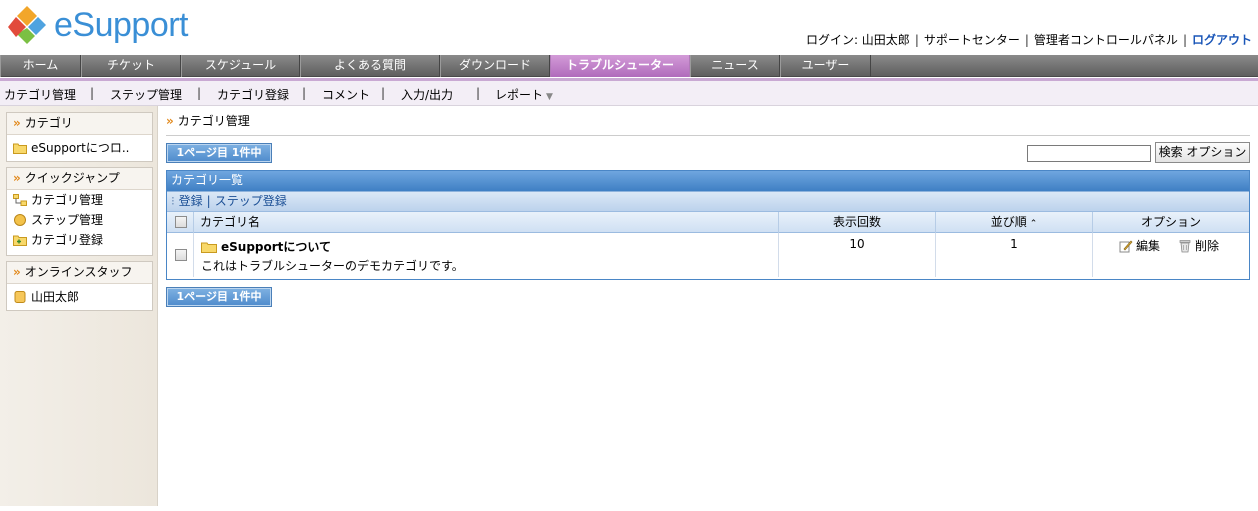  I want to click on nav-tickets: チケット, so click(131, 66).